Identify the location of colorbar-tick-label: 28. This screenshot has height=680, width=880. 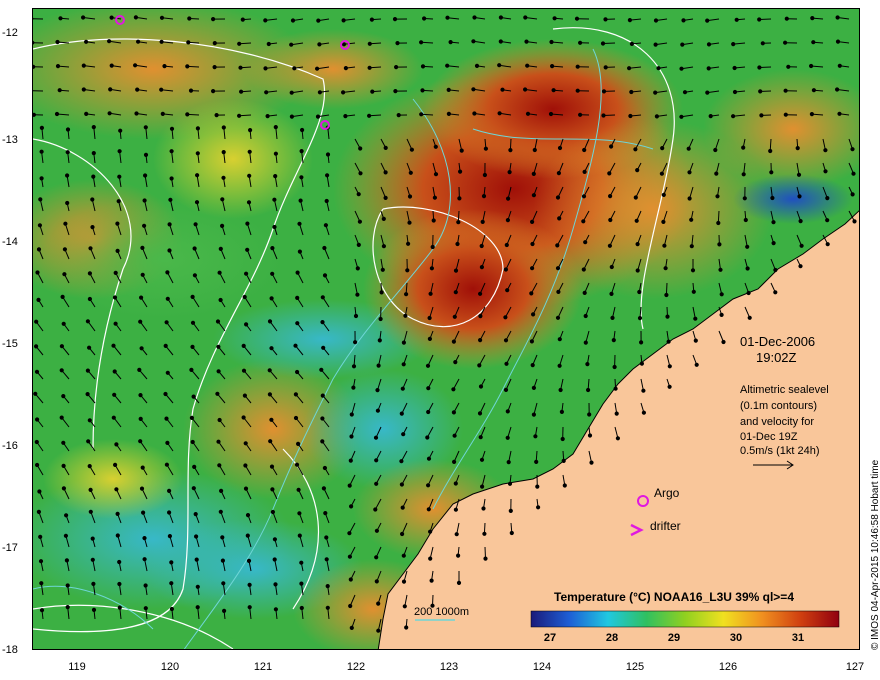
(612, 638).